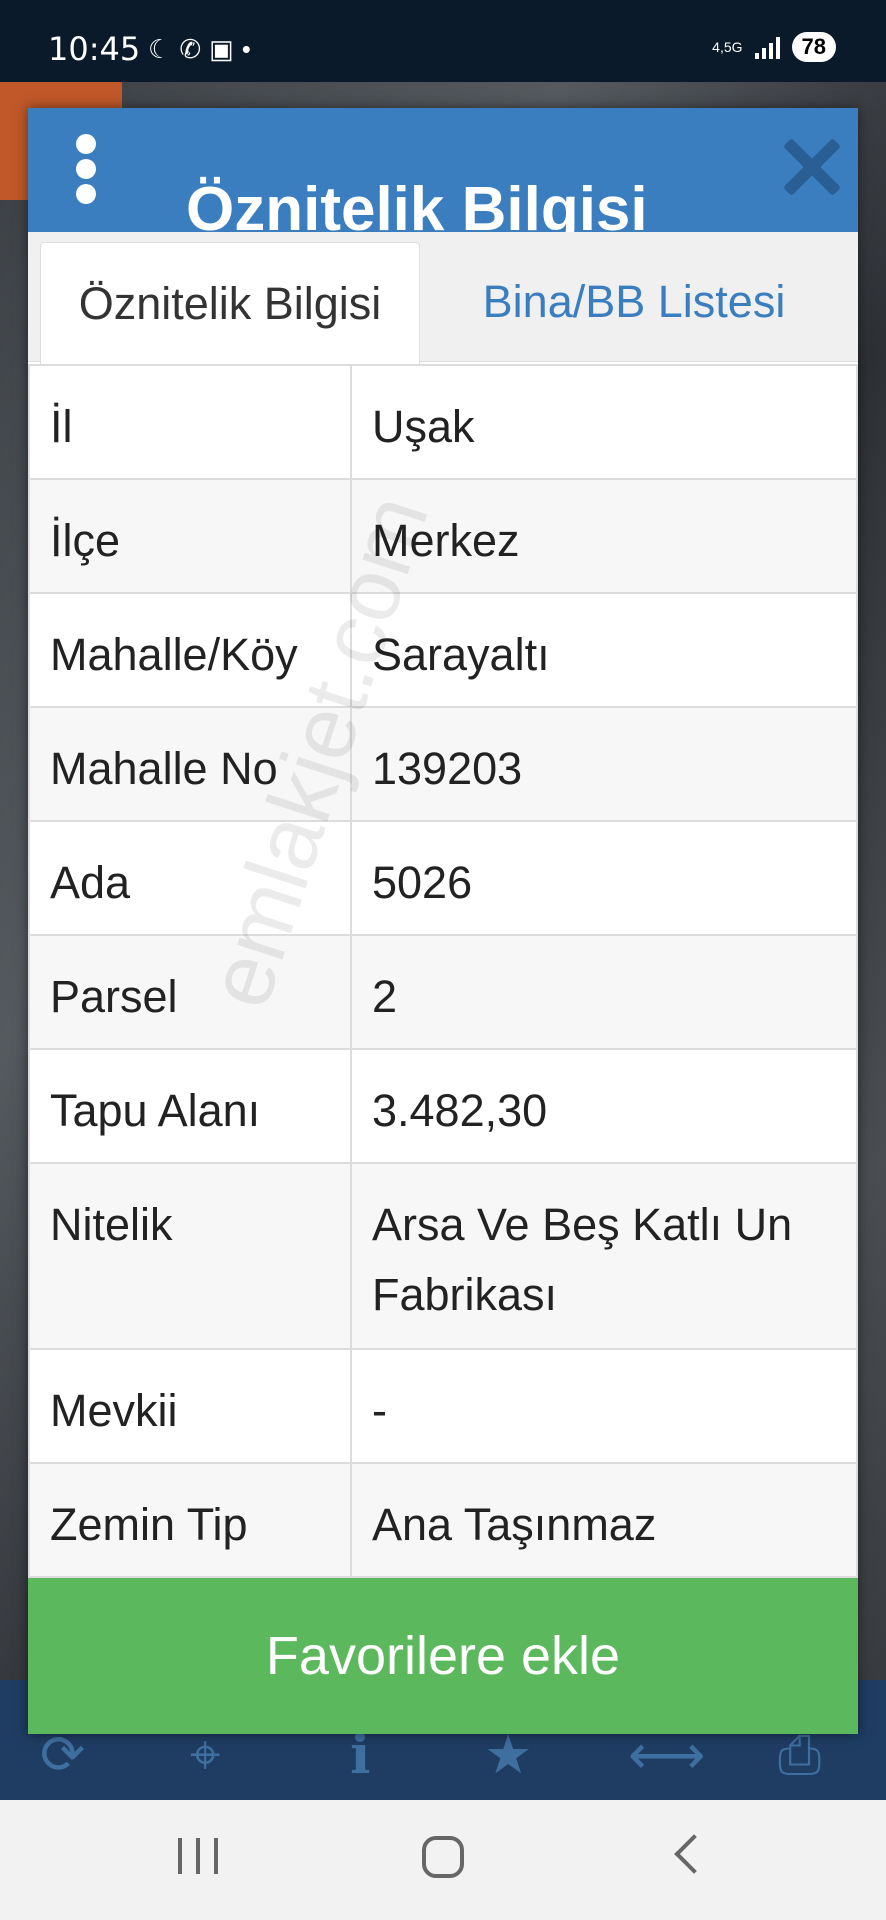 The height and width of the screenshot is (1920, 886). I want to click on measure-icon: ⟷, so click(666, 1755).